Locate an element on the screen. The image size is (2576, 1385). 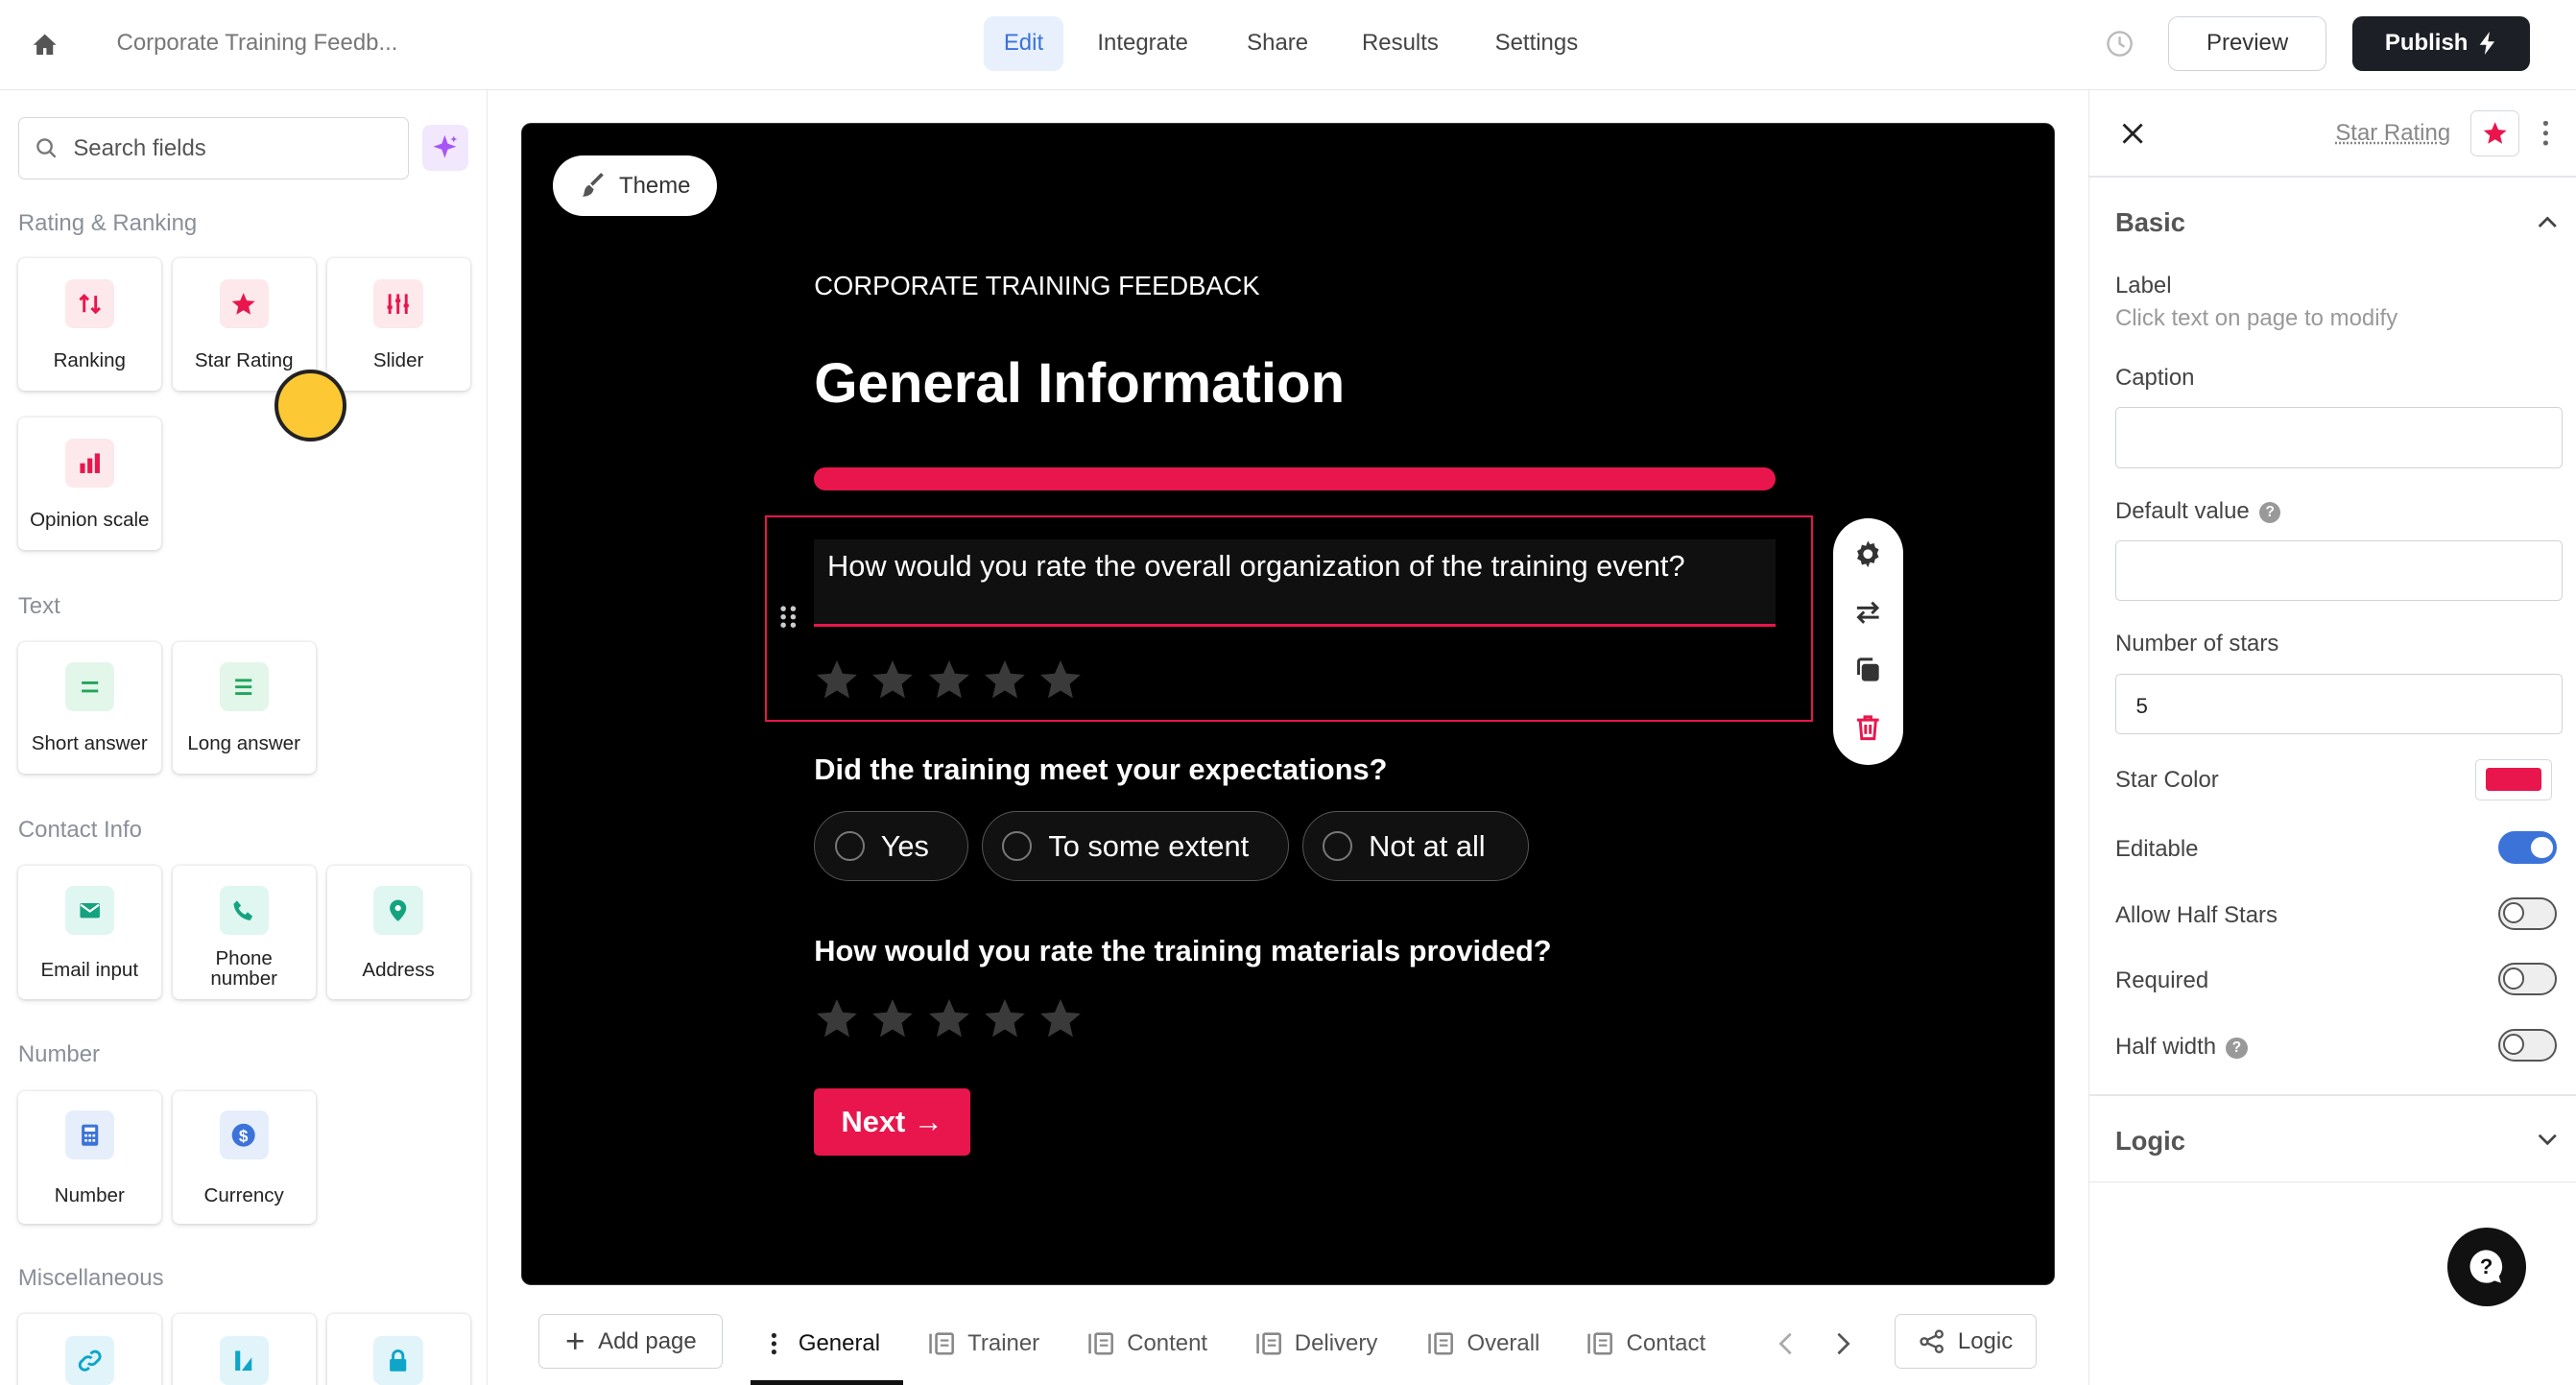
toggle-knob is located at coordinates (2514, 1044).